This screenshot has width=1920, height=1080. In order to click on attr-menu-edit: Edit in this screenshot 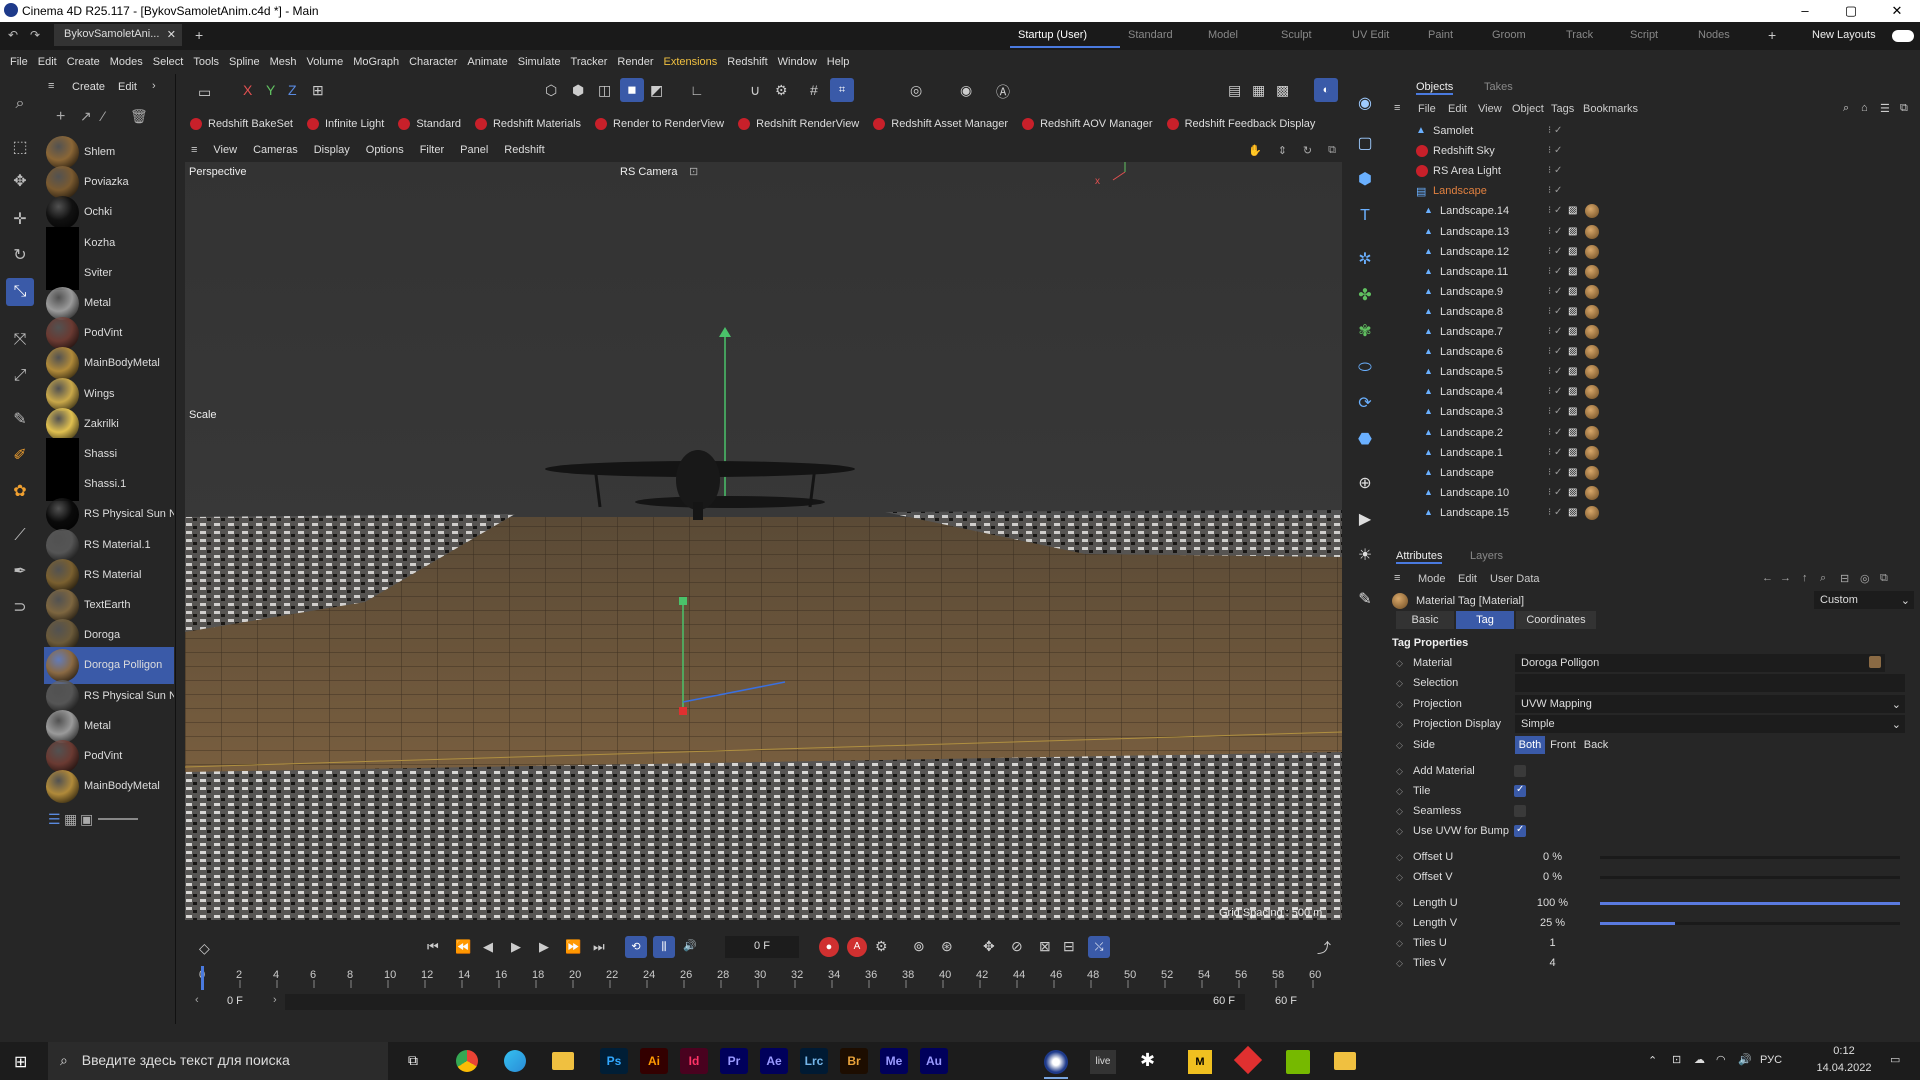, I will do `click(1467, 579)`.